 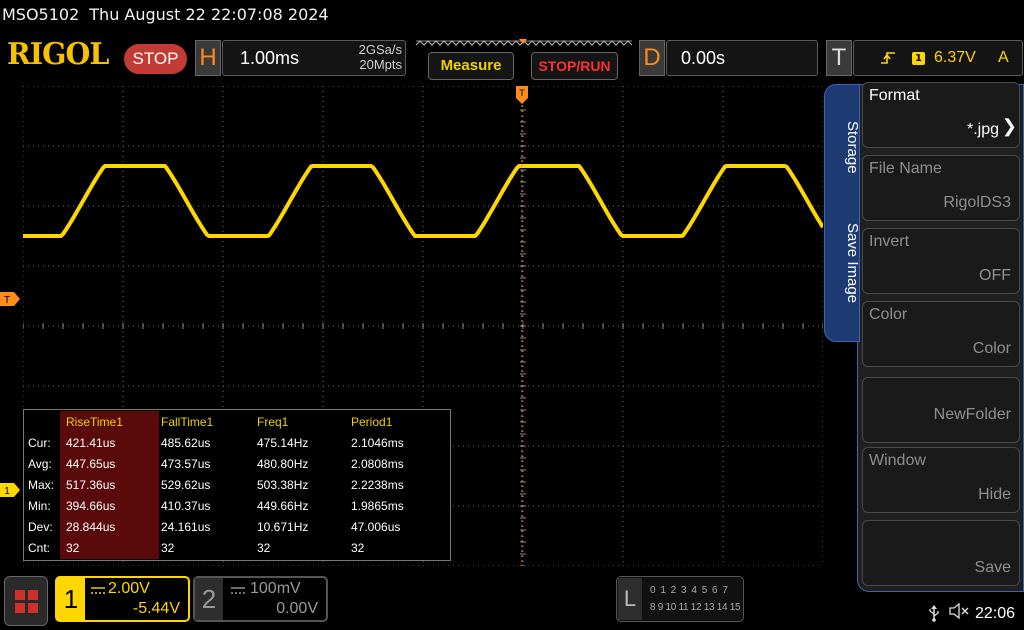 I want to click on menu-item-value: OFF, so click(x=995, y=275).